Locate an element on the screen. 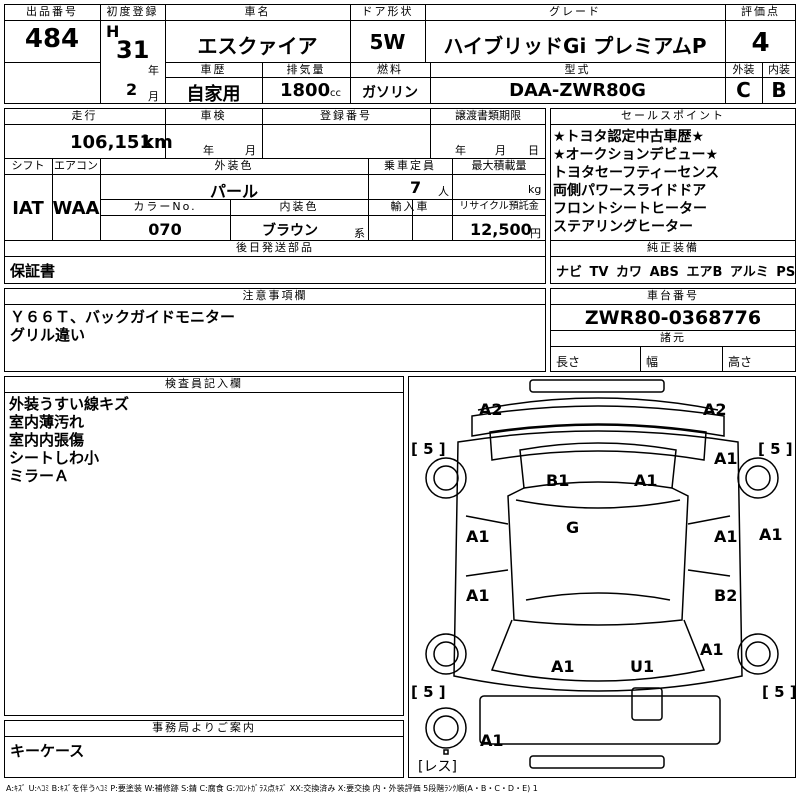 Image resolution: width=800 pixels, height=800 pixels. int-color-unit: 系 is located at coordinates (359, 233).